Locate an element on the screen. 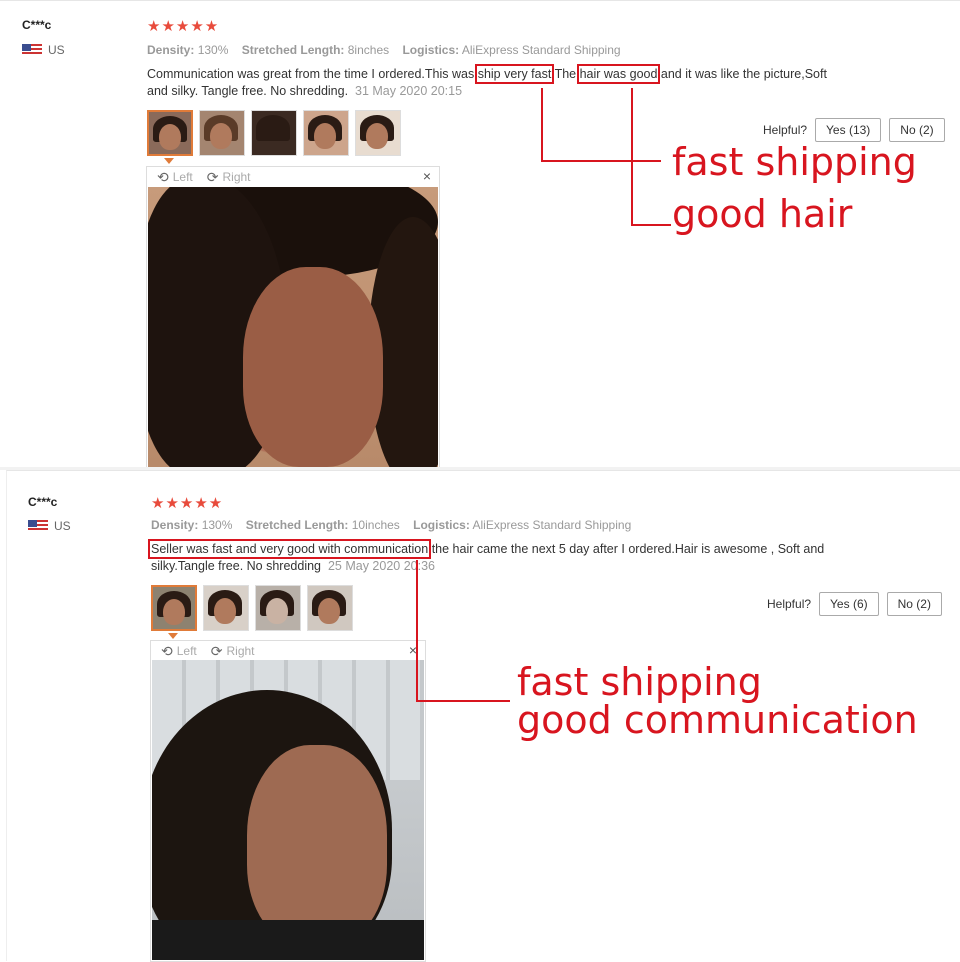 This screenshot has height=962, width=960. annotation-fast-shipping: fast shipping is located at coordinates (794, 162).